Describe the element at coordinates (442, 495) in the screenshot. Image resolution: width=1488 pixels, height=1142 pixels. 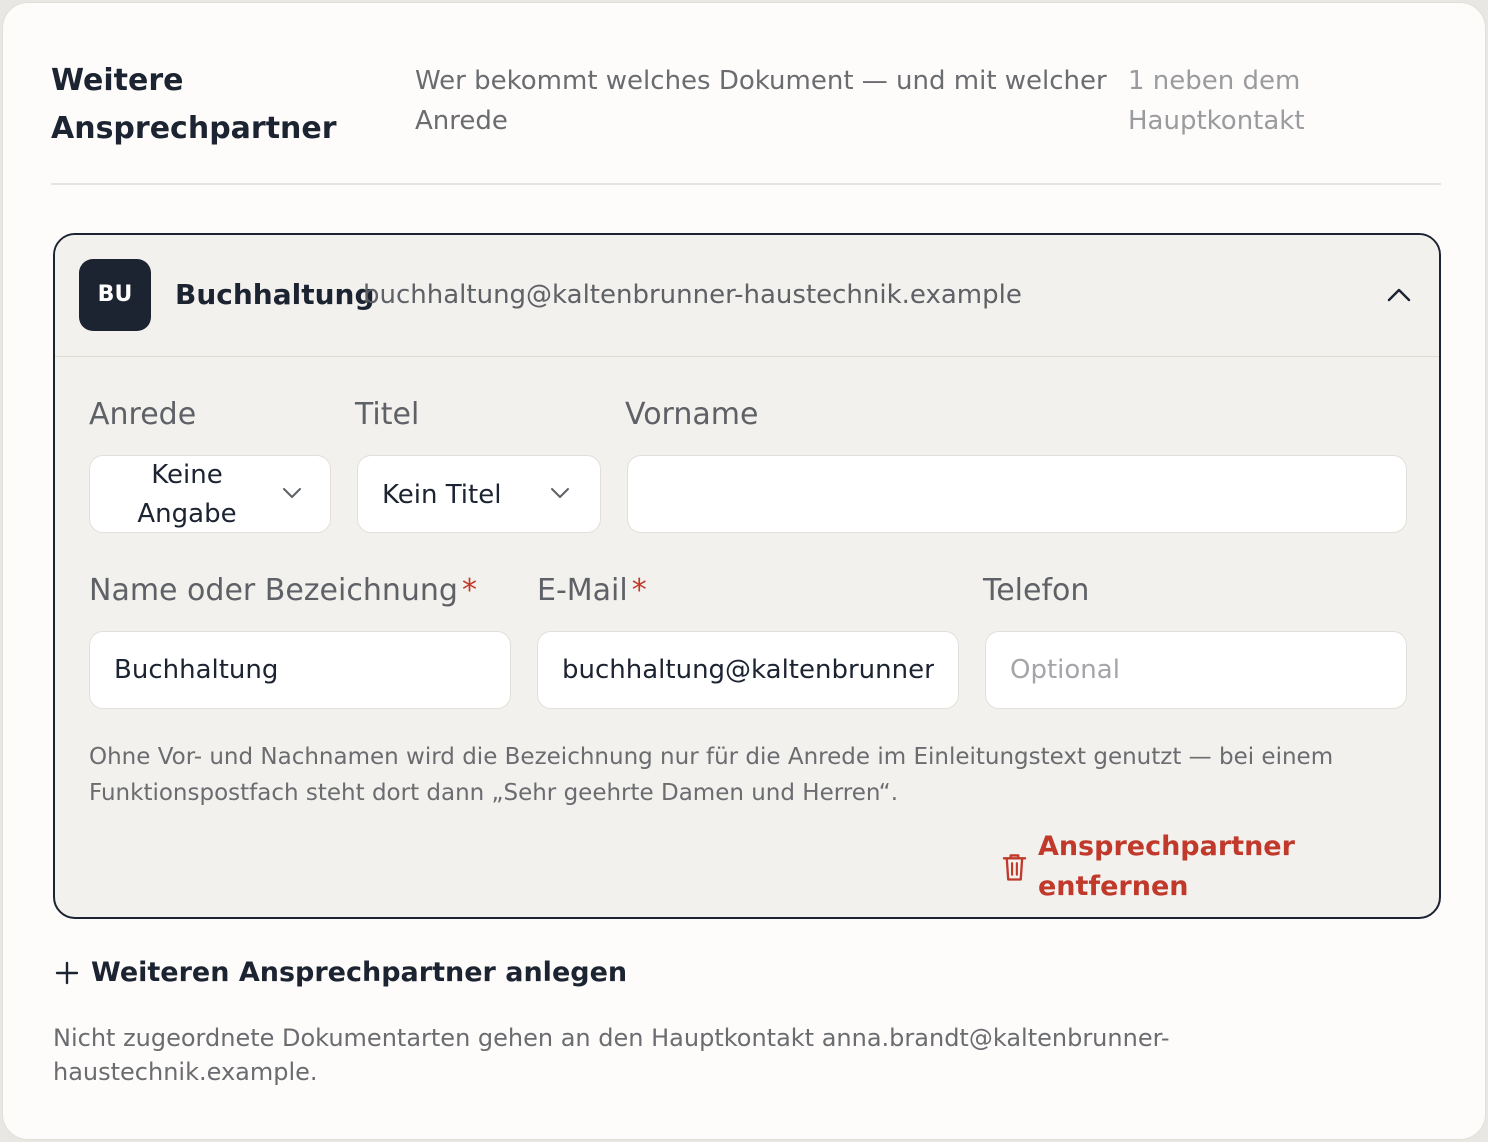
I see `titel-select-value: Kein Titel` at that location.